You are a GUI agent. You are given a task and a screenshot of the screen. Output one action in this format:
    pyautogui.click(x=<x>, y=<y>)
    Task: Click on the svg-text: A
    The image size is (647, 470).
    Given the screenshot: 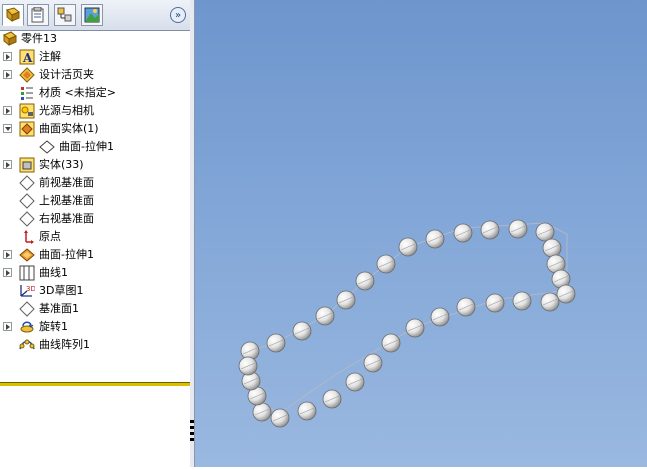 What is the action you would take?
    pyautogui.click(x=27, y=58)
    